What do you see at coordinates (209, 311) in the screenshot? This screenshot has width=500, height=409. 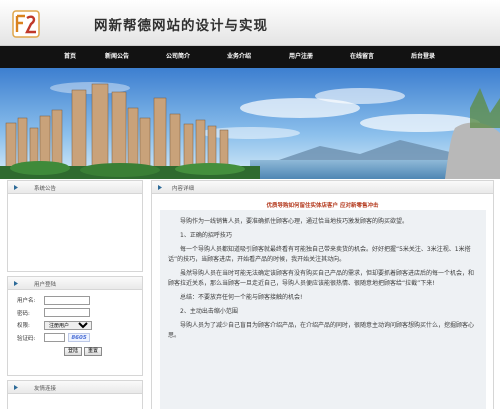 I see `article-paragraph: 2、主动出击缩小范围` at bounding box center [209, 311].